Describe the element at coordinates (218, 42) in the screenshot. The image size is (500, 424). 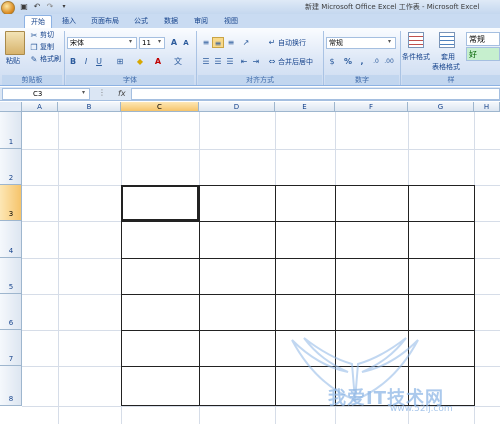
I see `align-middle-icon: ≡` at that location.